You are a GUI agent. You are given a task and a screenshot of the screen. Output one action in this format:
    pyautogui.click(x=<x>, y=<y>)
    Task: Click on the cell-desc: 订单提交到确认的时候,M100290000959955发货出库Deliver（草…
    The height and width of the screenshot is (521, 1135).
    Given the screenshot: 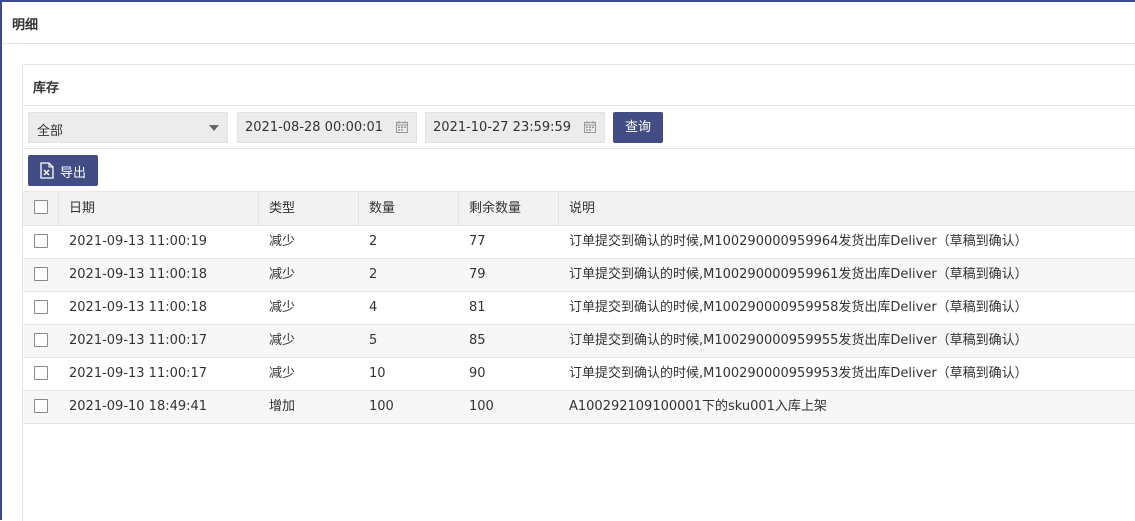 What is the action you would take?
    pyautogui.click(x=798, y=340)
    